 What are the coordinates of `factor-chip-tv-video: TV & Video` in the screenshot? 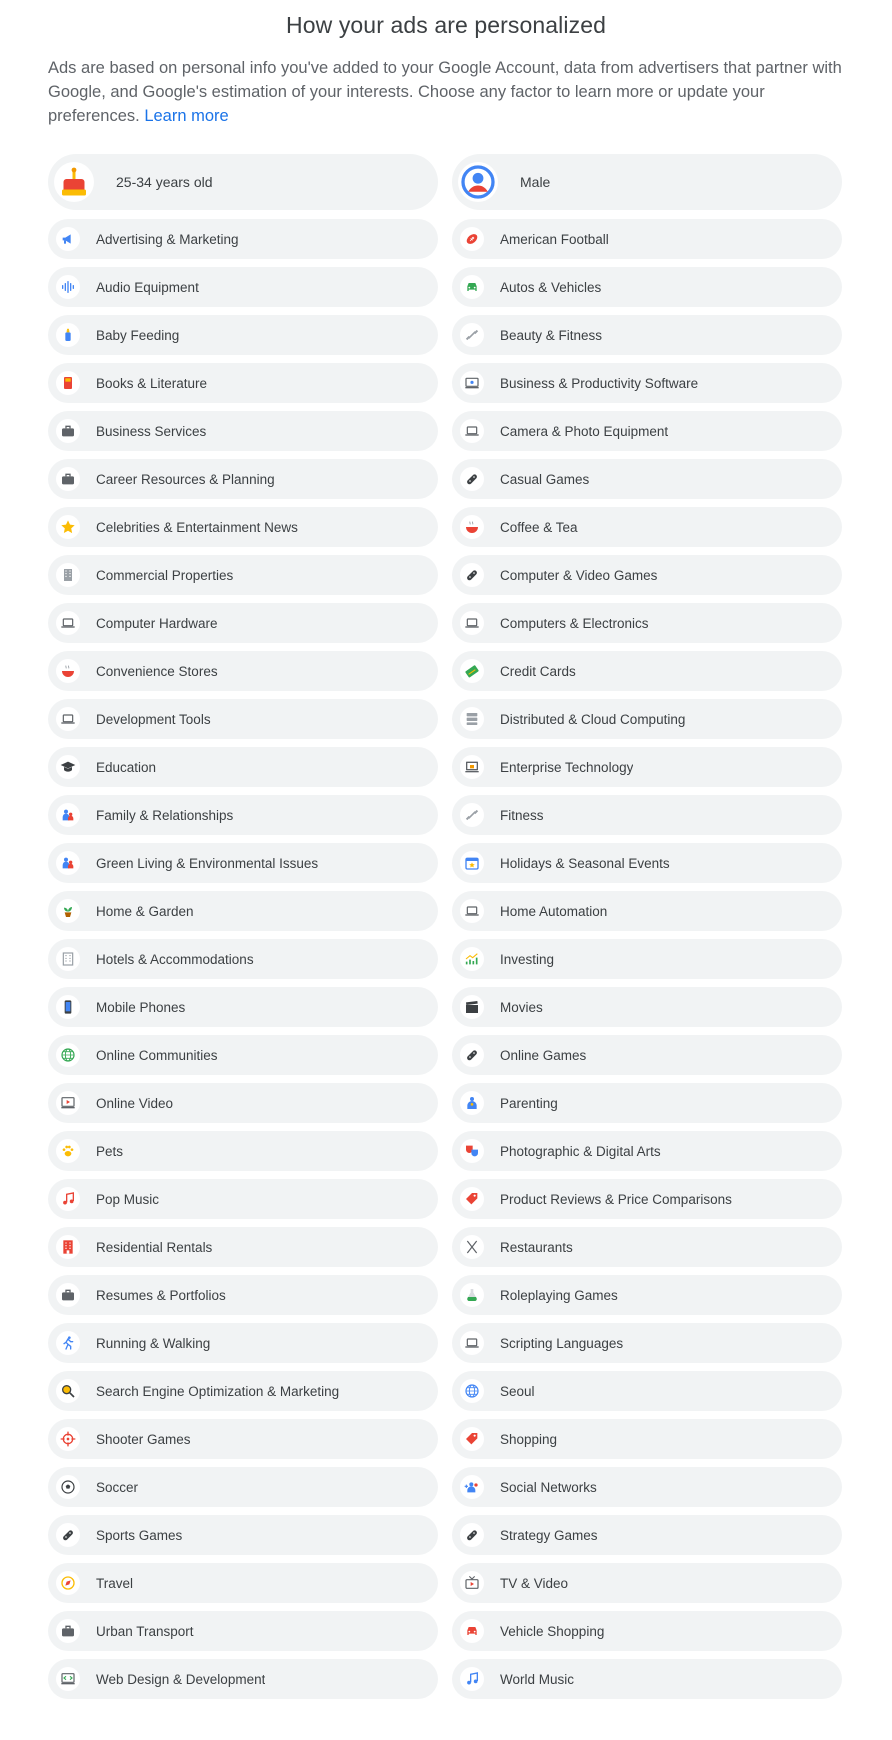 It's located at (647, 1583).